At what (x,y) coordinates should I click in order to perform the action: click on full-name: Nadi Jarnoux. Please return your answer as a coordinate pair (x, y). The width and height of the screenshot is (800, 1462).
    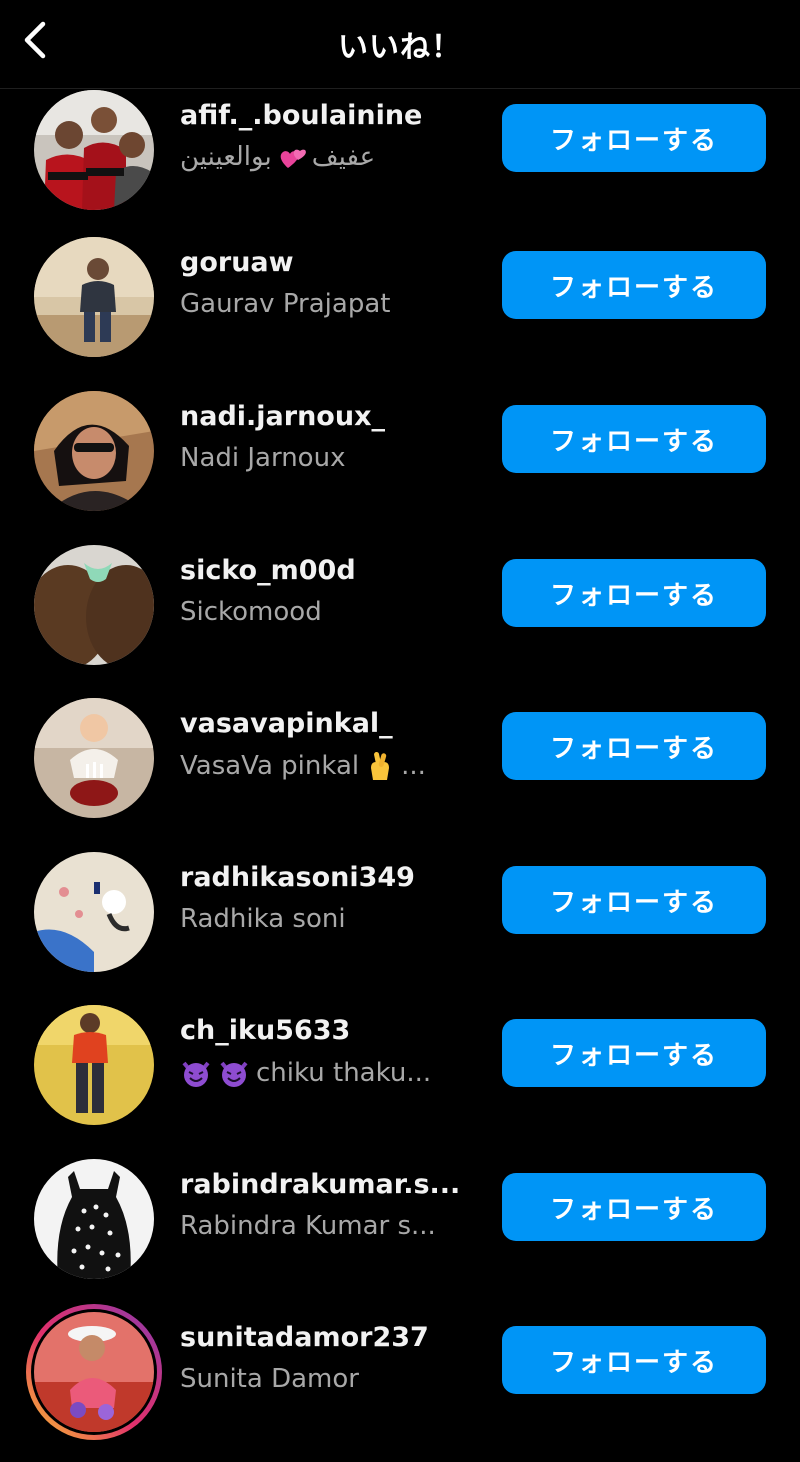
    Looking at the image, I should click on (262, 458).